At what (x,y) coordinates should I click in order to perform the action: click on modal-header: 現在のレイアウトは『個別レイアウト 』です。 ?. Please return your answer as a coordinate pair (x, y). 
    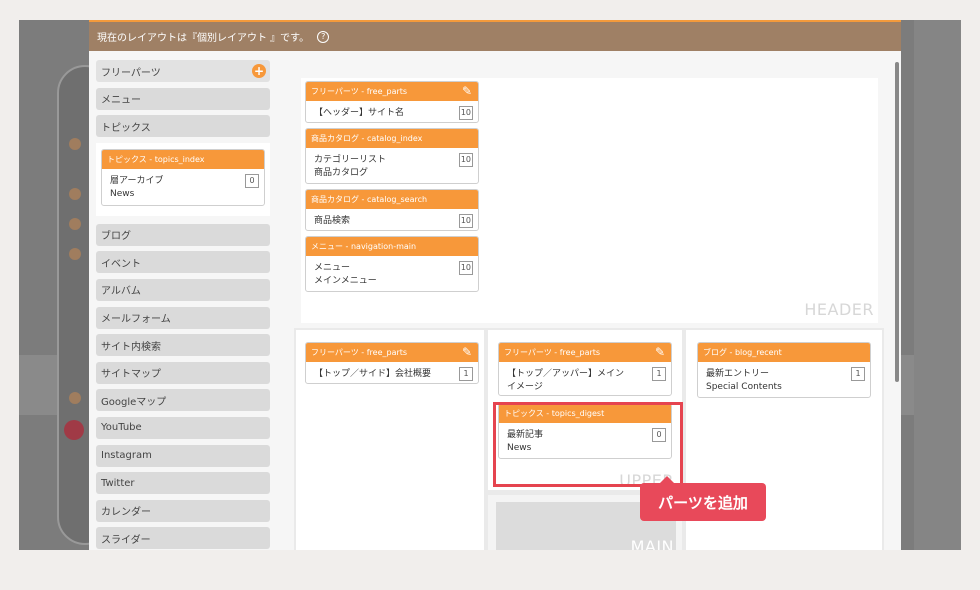
    Looking at the image, I should click on (495, 36).